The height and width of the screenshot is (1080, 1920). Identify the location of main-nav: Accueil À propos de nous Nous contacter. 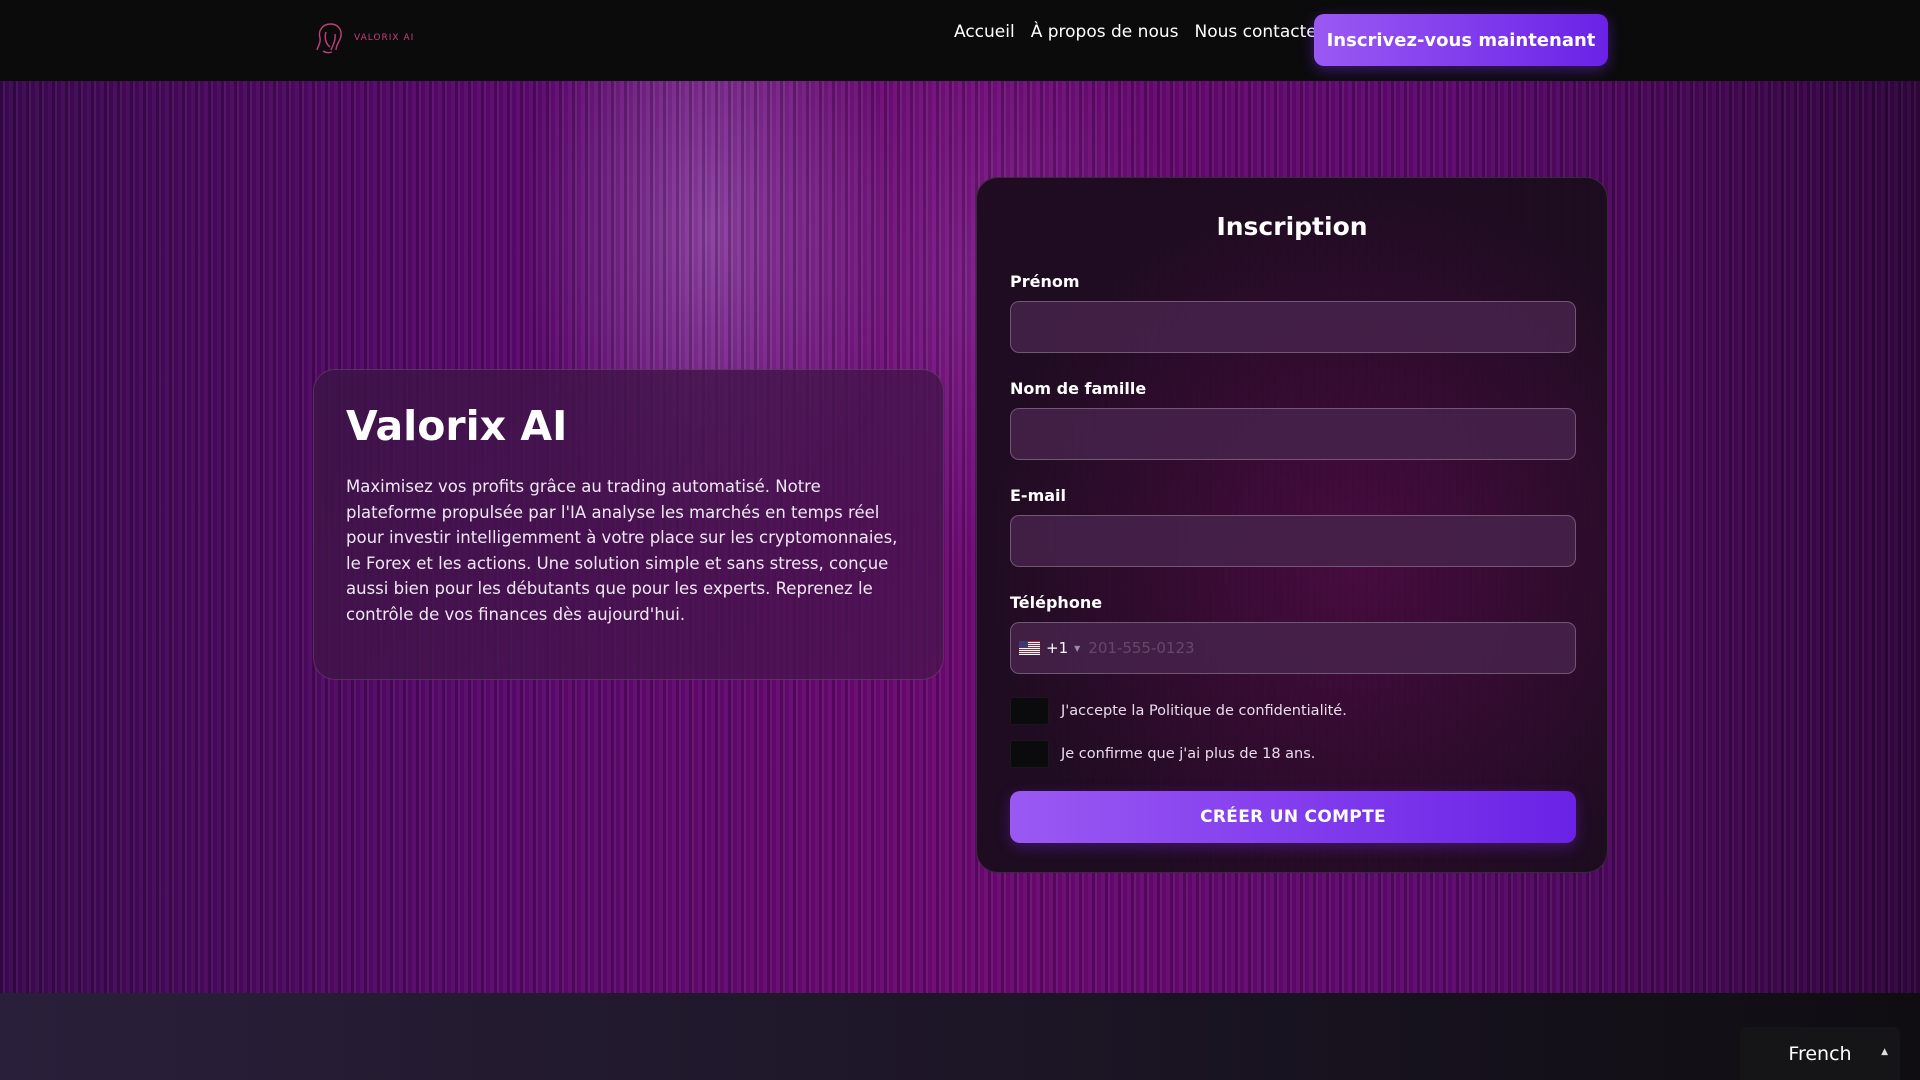
(1139, 32).